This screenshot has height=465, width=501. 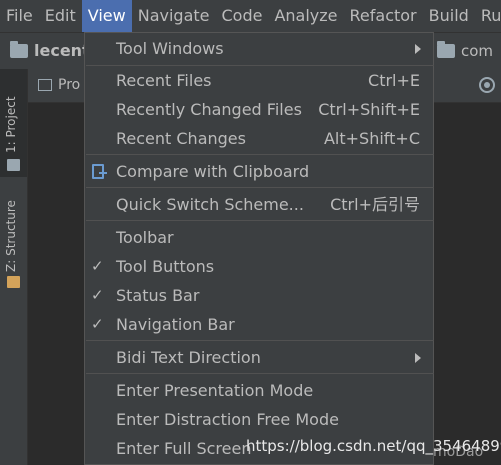 What do you see at coordinates (69, 85) in the screenshot?
I see `tool-window-title-label: Pro` at bounding box center [69, 85].